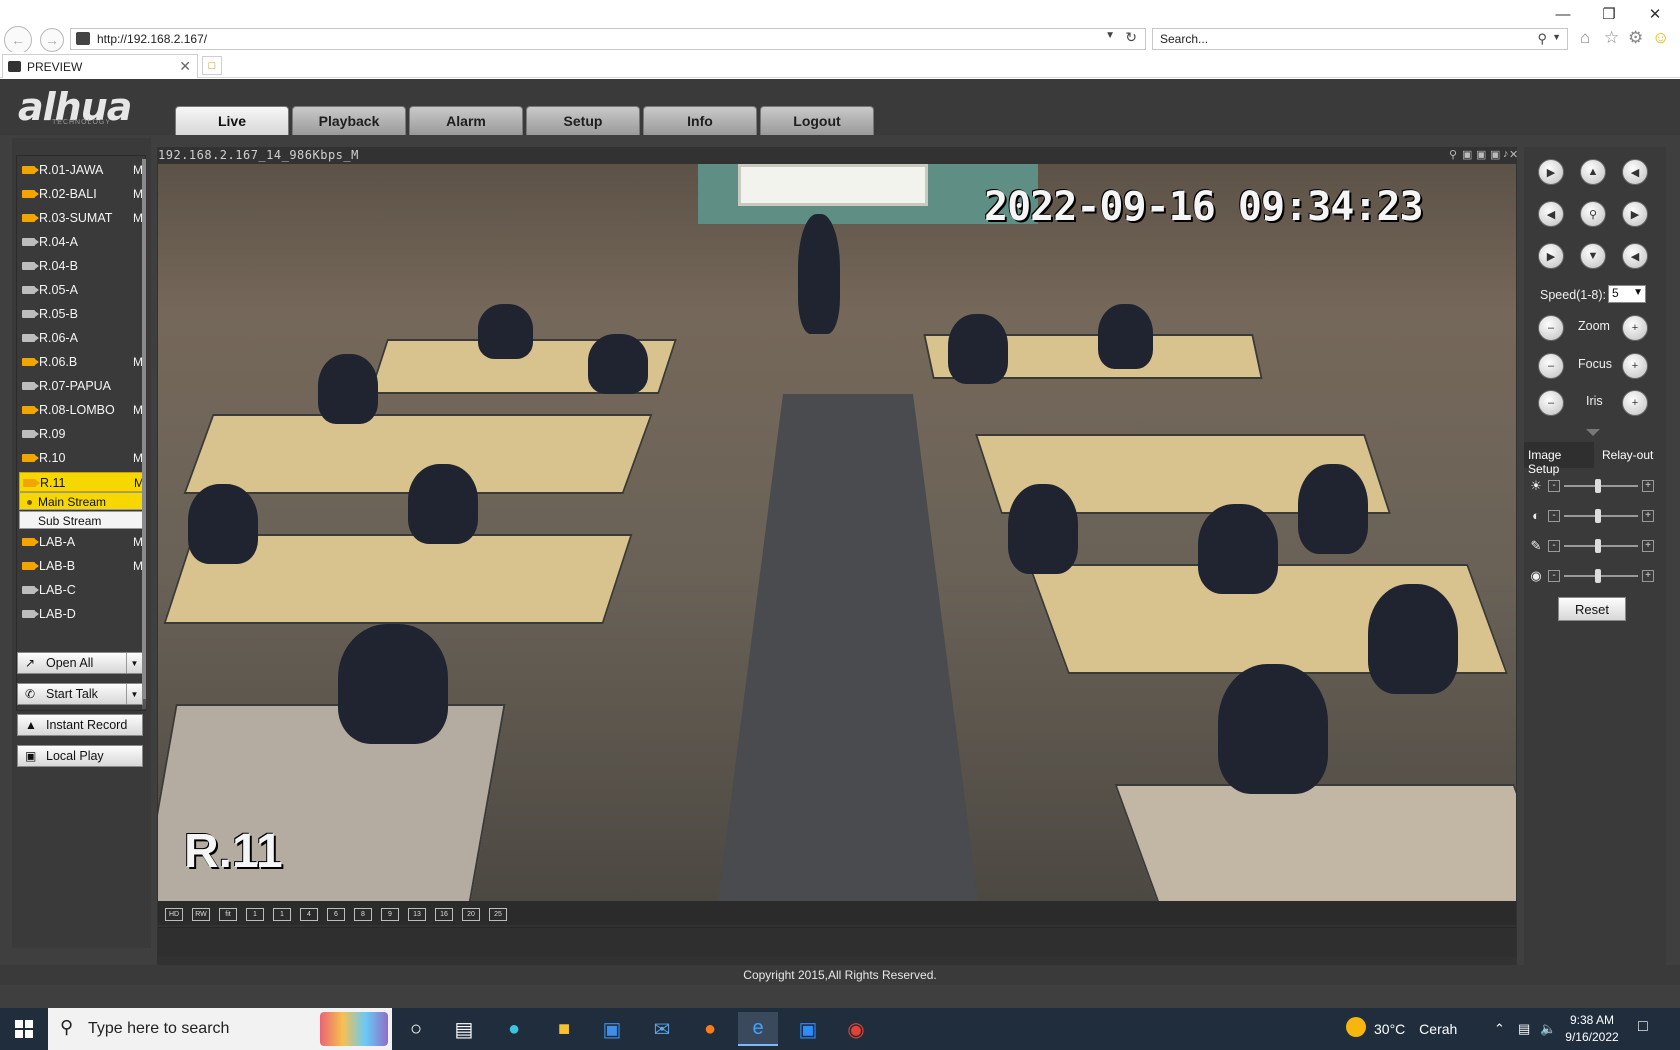  I want to click on brightness-slider: ☀ - +, so click(1596, 486).